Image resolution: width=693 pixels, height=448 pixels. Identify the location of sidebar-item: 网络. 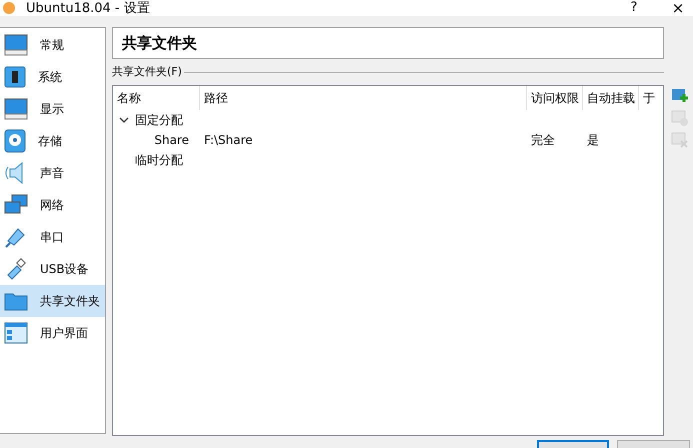
(52, 205).